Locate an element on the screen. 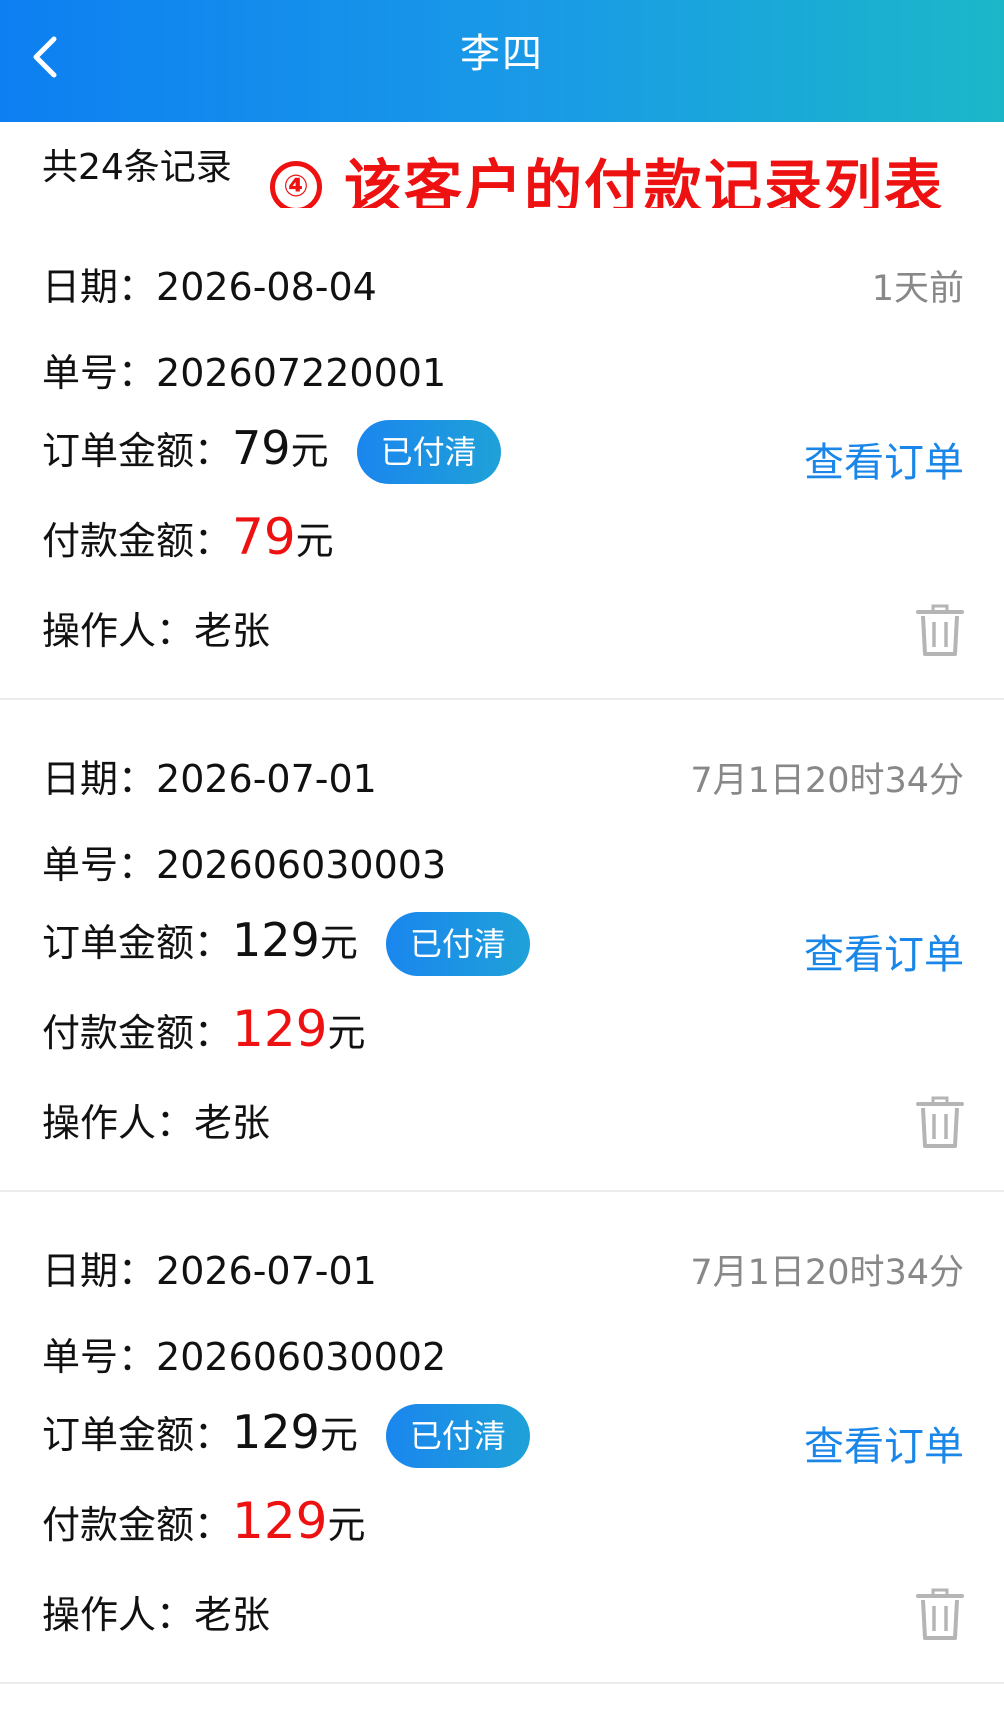  order-amount-row: 订单金额： 79 元 已付清 is located at coordinates (271, 452).